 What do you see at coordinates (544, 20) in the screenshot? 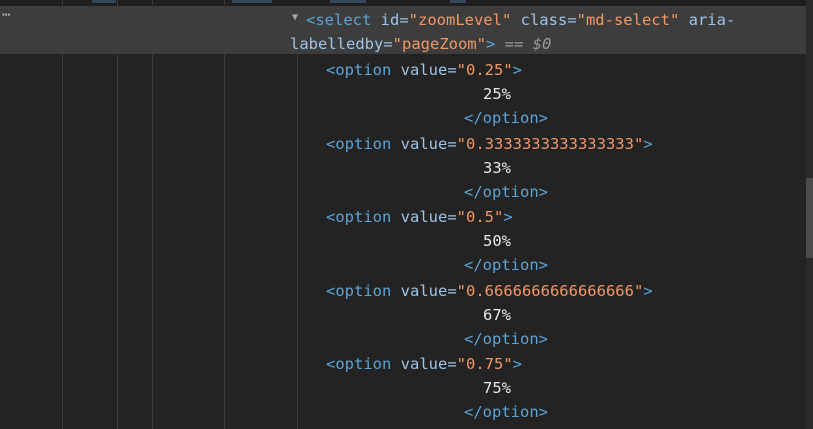
I see `attr-name: class=` at bounding box center [544, 20].